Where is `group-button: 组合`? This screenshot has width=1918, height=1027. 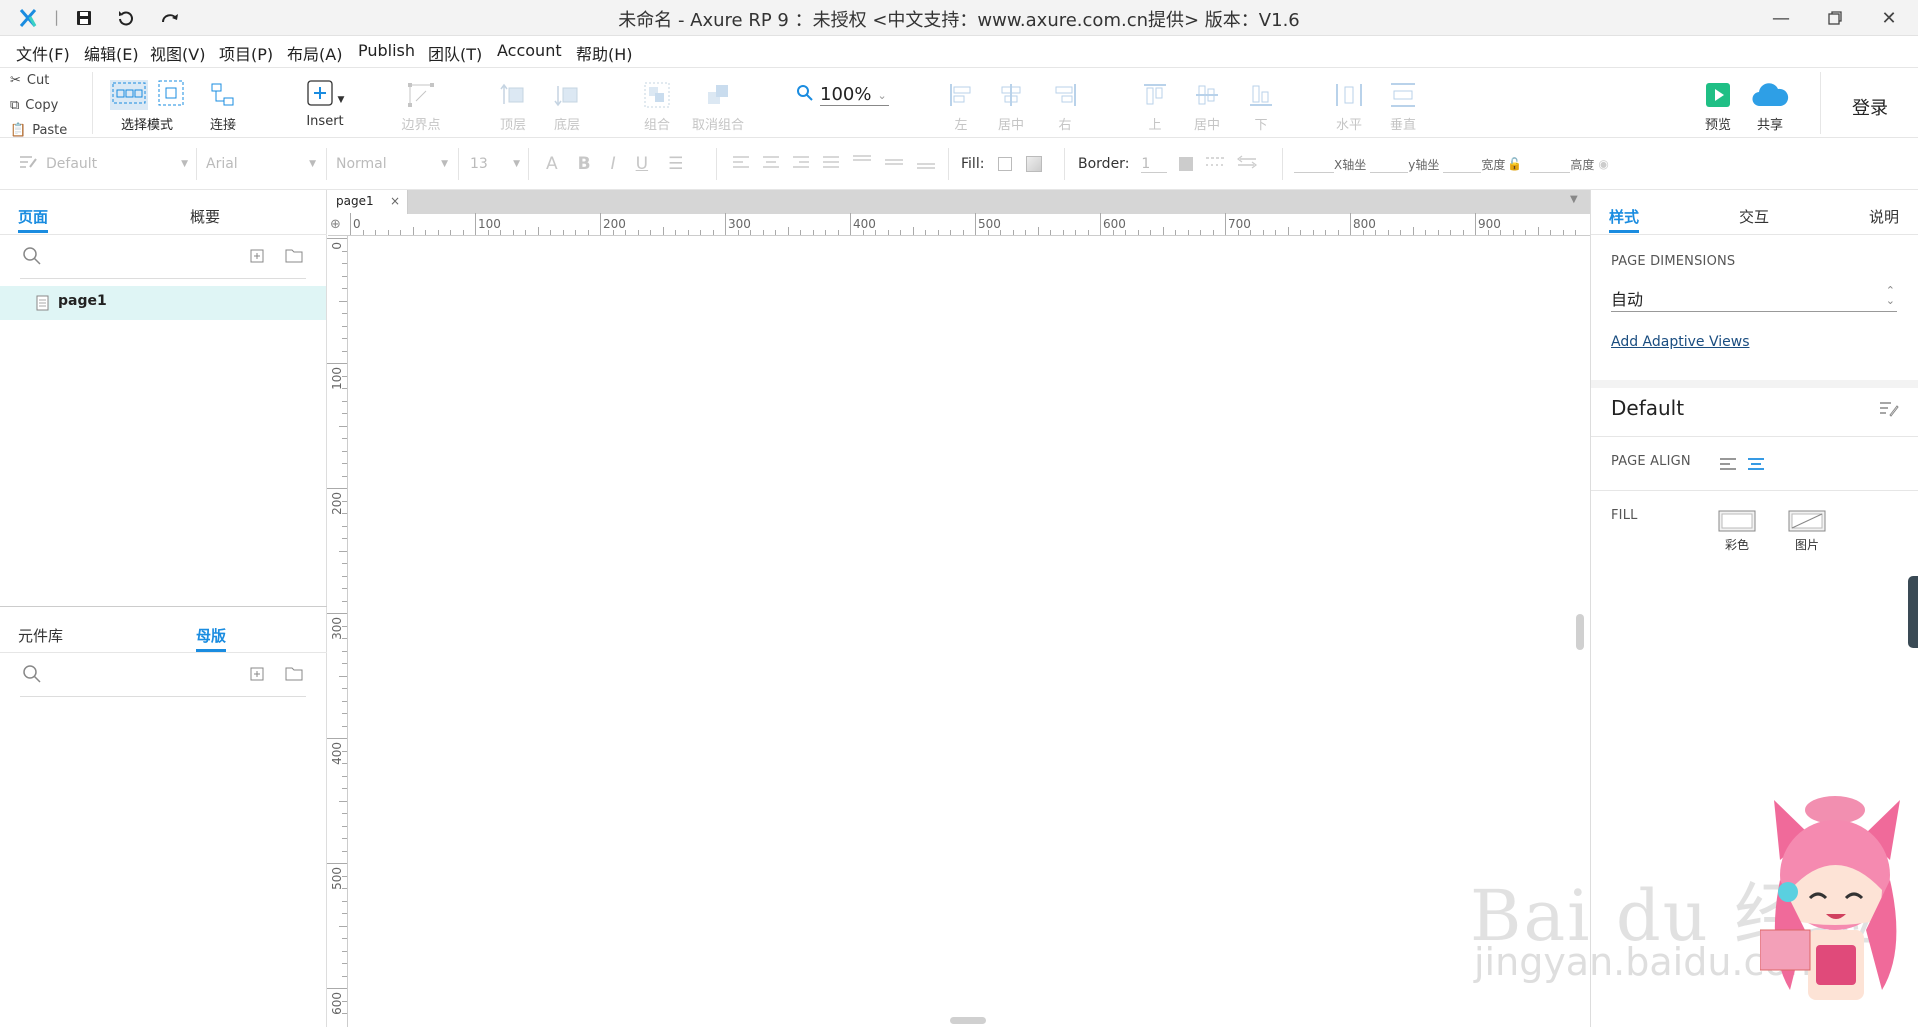 group-button: 组合 is located at coordinates (657, 103).